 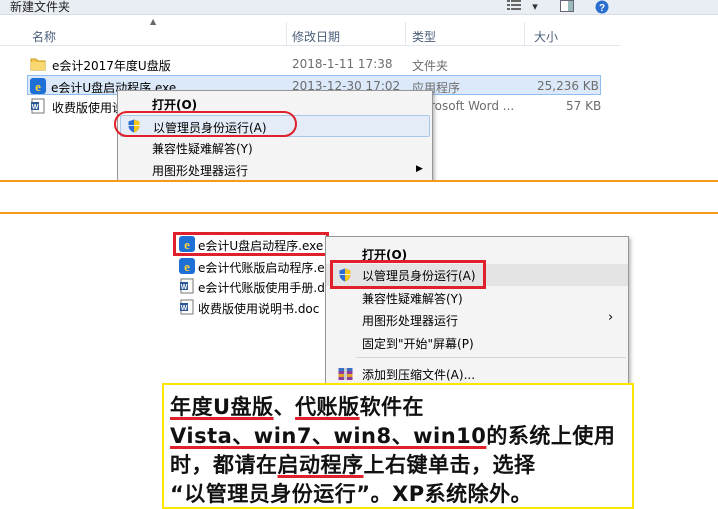 What do you see at coordinates (316, 36) in the screenshot?
I see `column-date: 修改日期` at bounding box center [316, 36].